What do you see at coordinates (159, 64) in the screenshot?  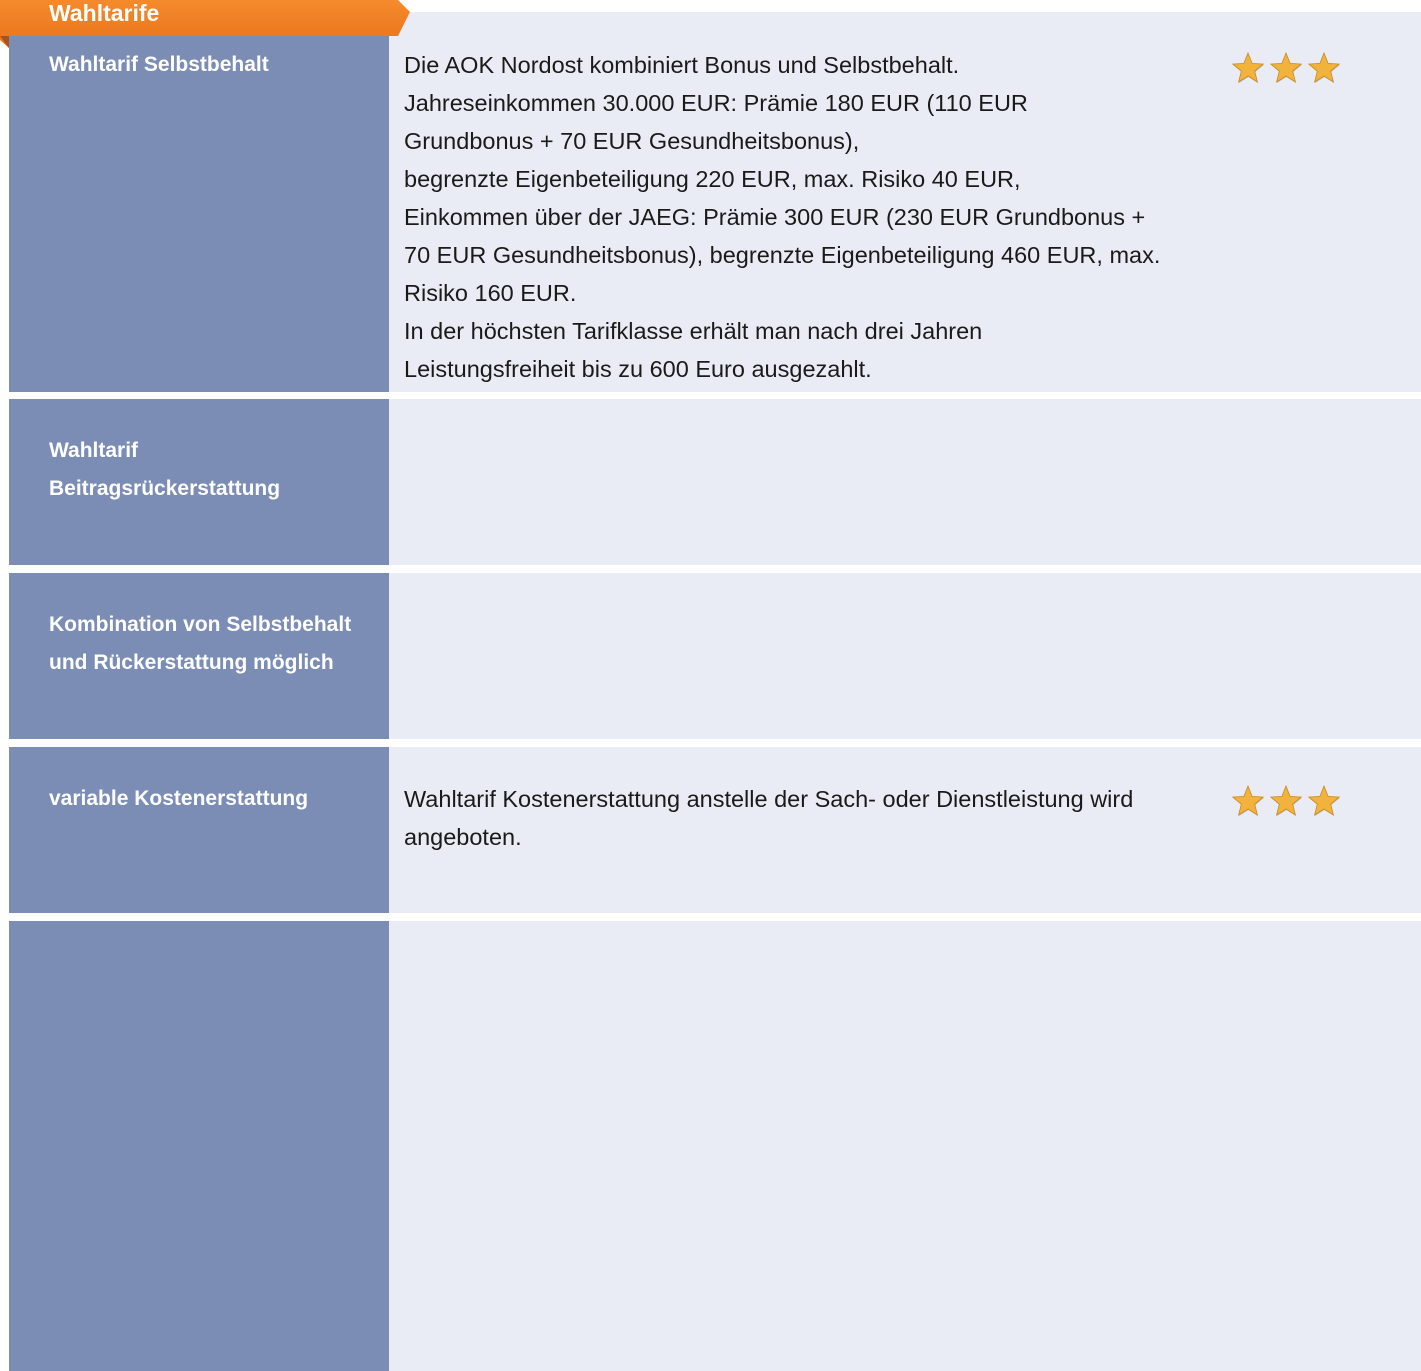 I see `row-label: Wahltarif Selbstbehalt` at bounding box center [159, 64].